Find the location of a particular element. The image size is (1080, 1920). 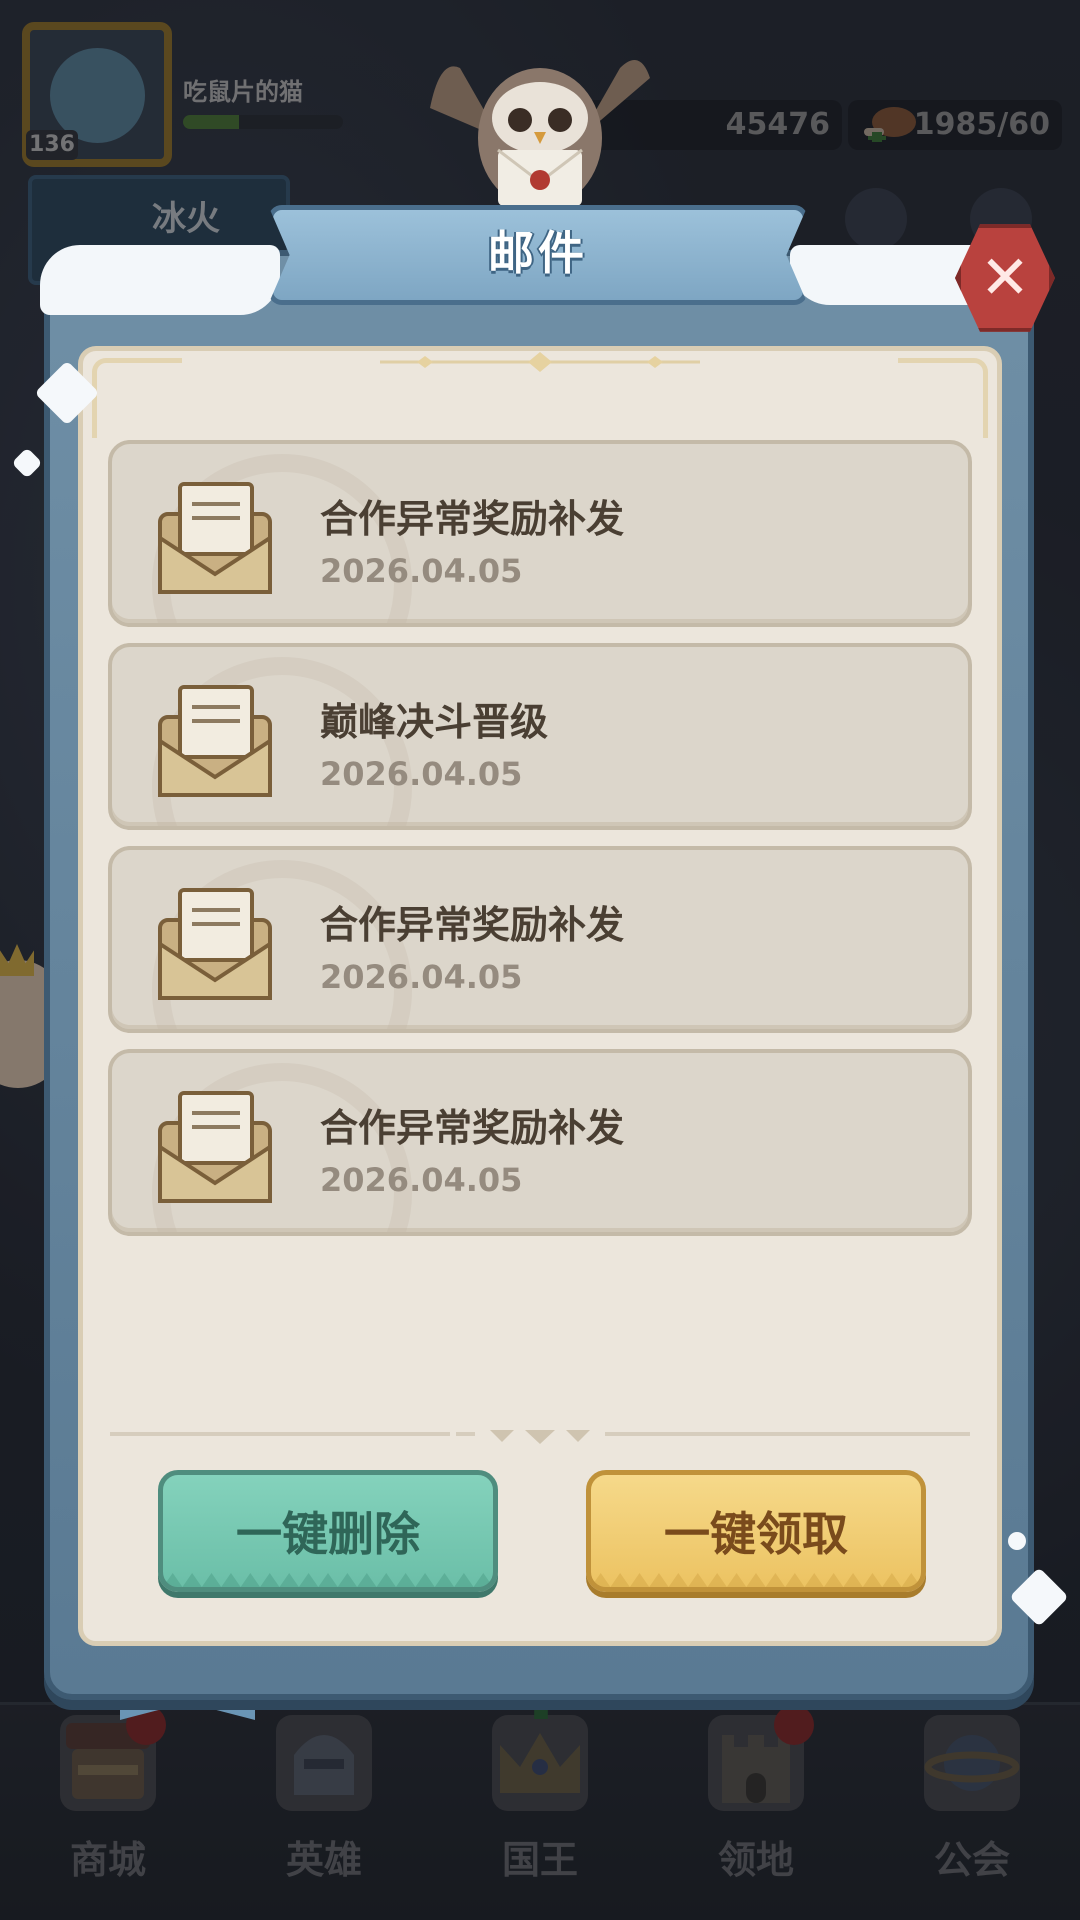

close-icon: ✕ is located at coordinates (1005, 278).